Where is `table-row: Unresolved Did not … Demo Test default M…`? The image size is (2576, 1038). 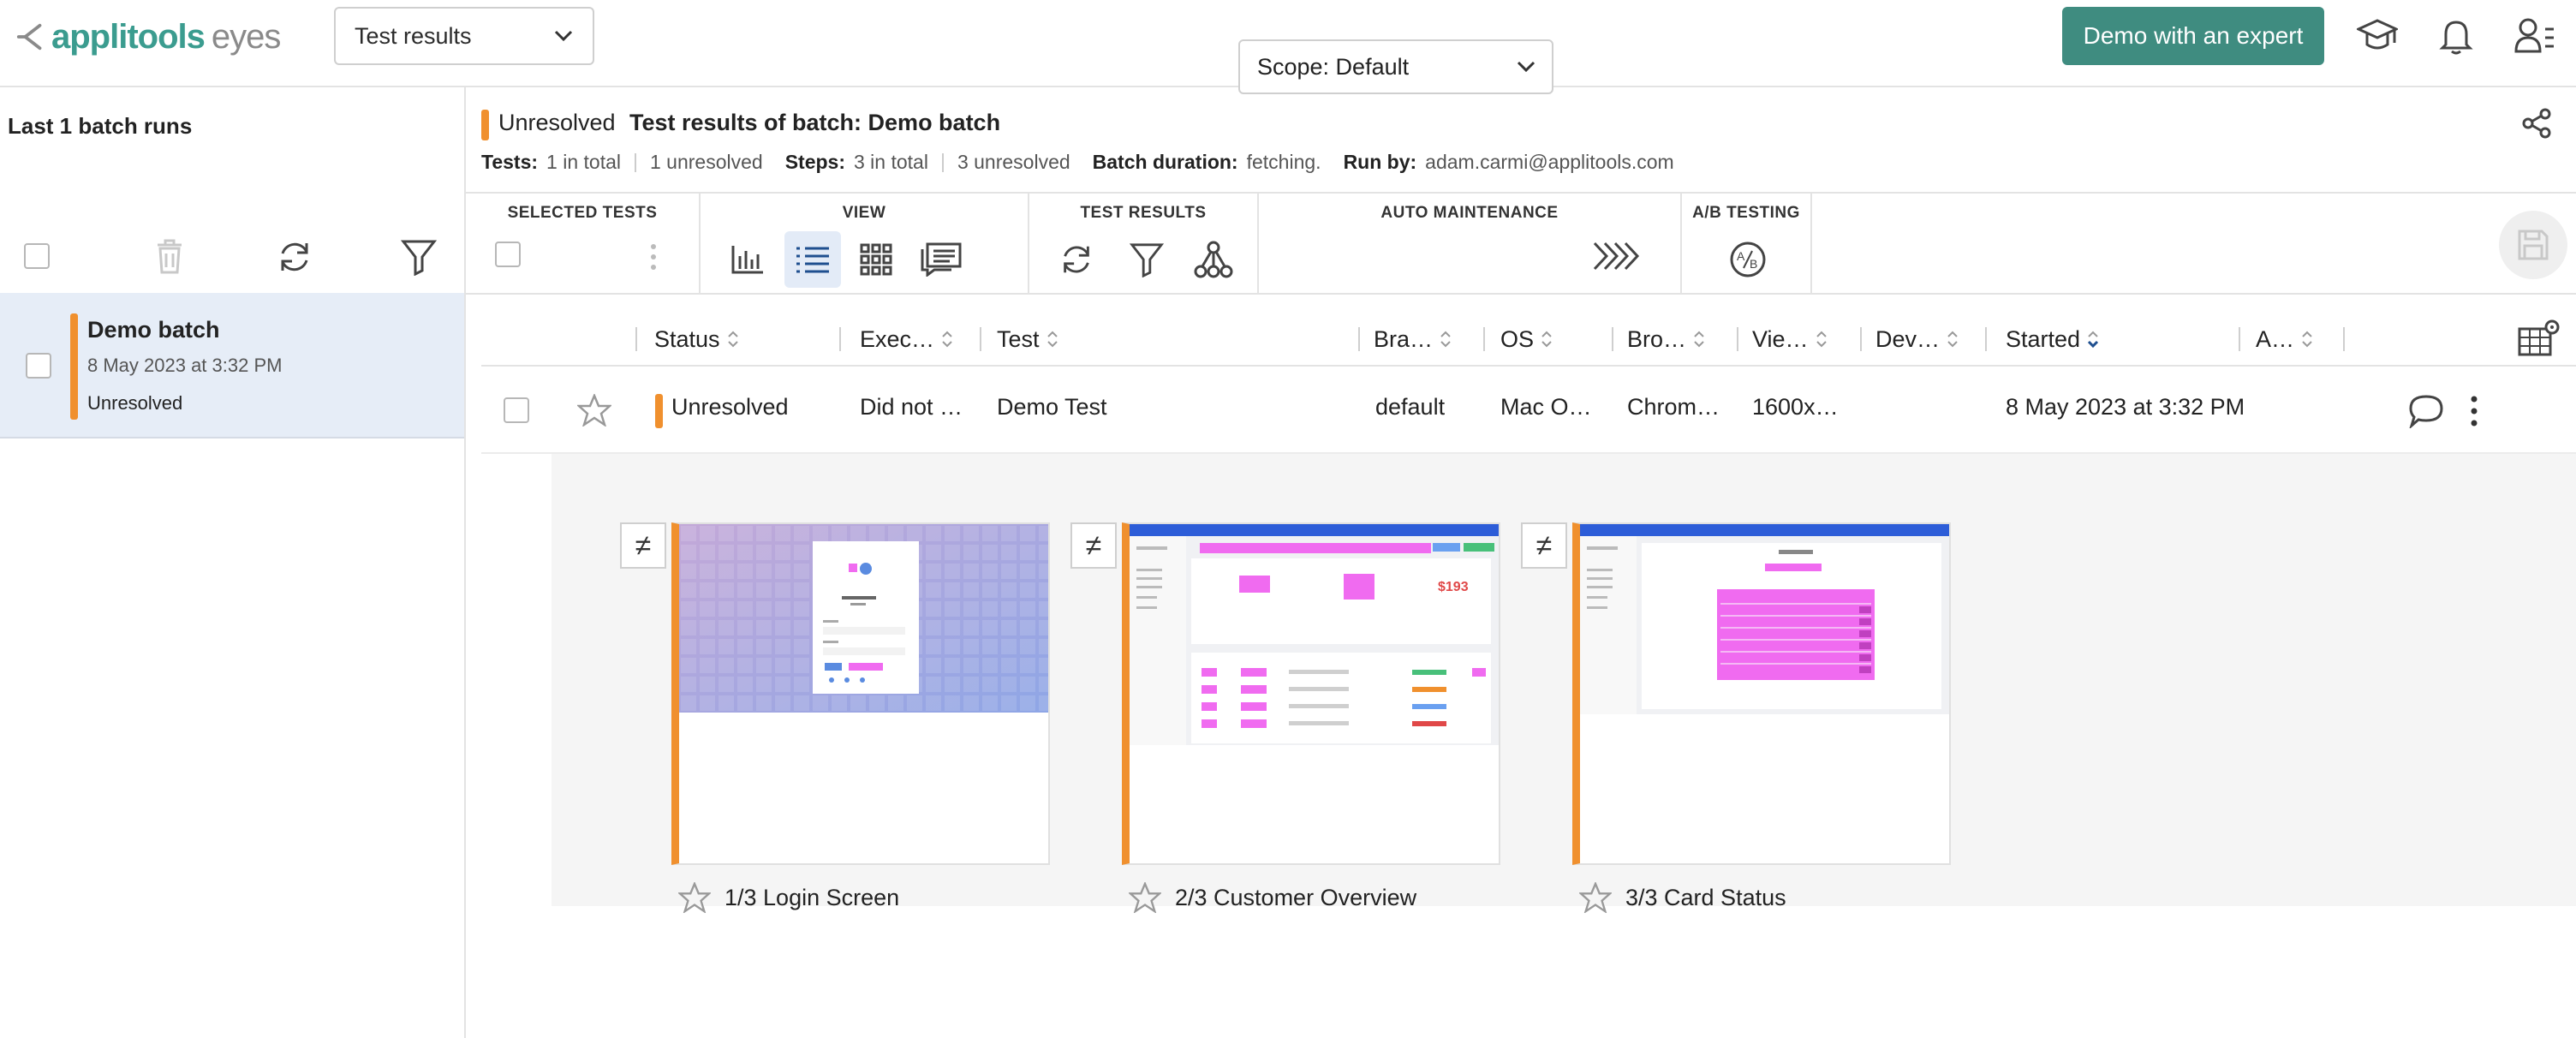
table-row: Unresolved Did not … Demo Test default M… is located at coordinates (1528, 411).